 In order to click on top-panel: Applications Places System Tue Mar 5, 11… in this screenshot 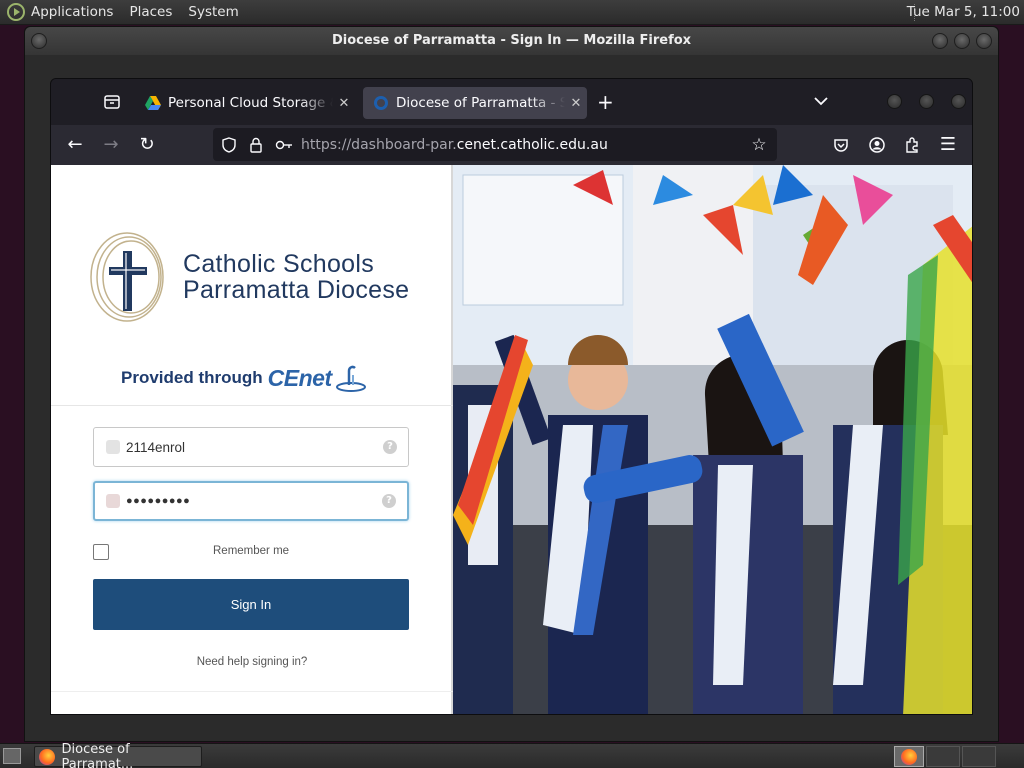, I will do `click(512, 12)`.